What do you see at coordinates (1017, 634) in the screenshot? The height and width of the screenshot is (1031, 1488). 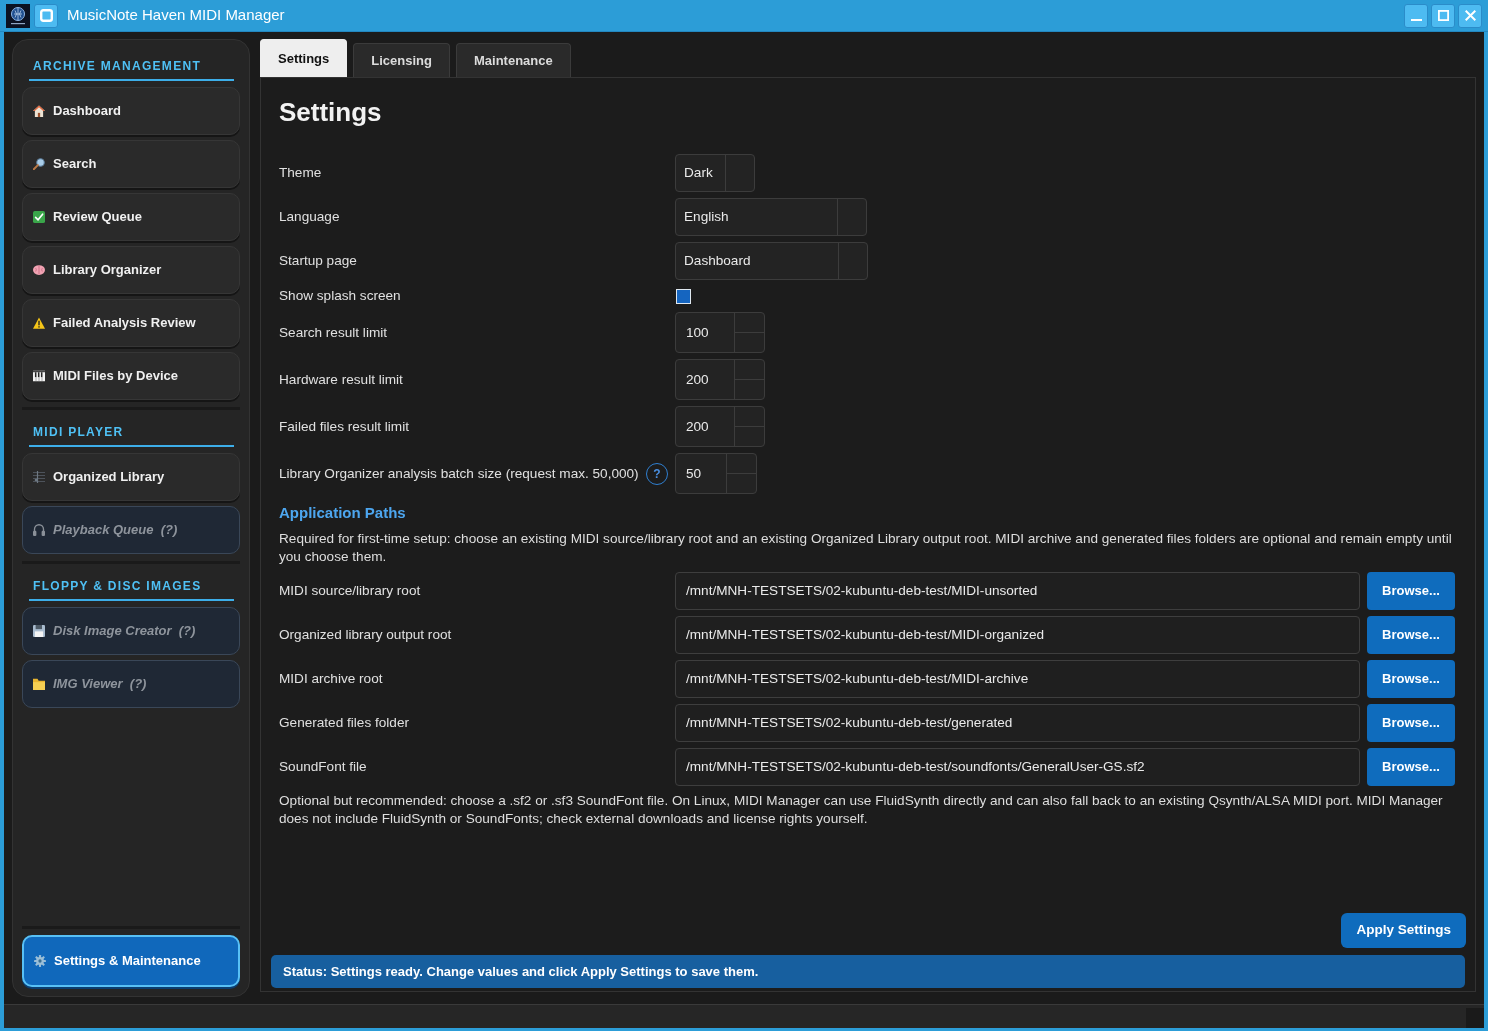 I see `path-field: /mnt/MNH-TESTSETS/02-kubuntu-deb-test/MIDI-organized` at bounding box center [1017, 634].